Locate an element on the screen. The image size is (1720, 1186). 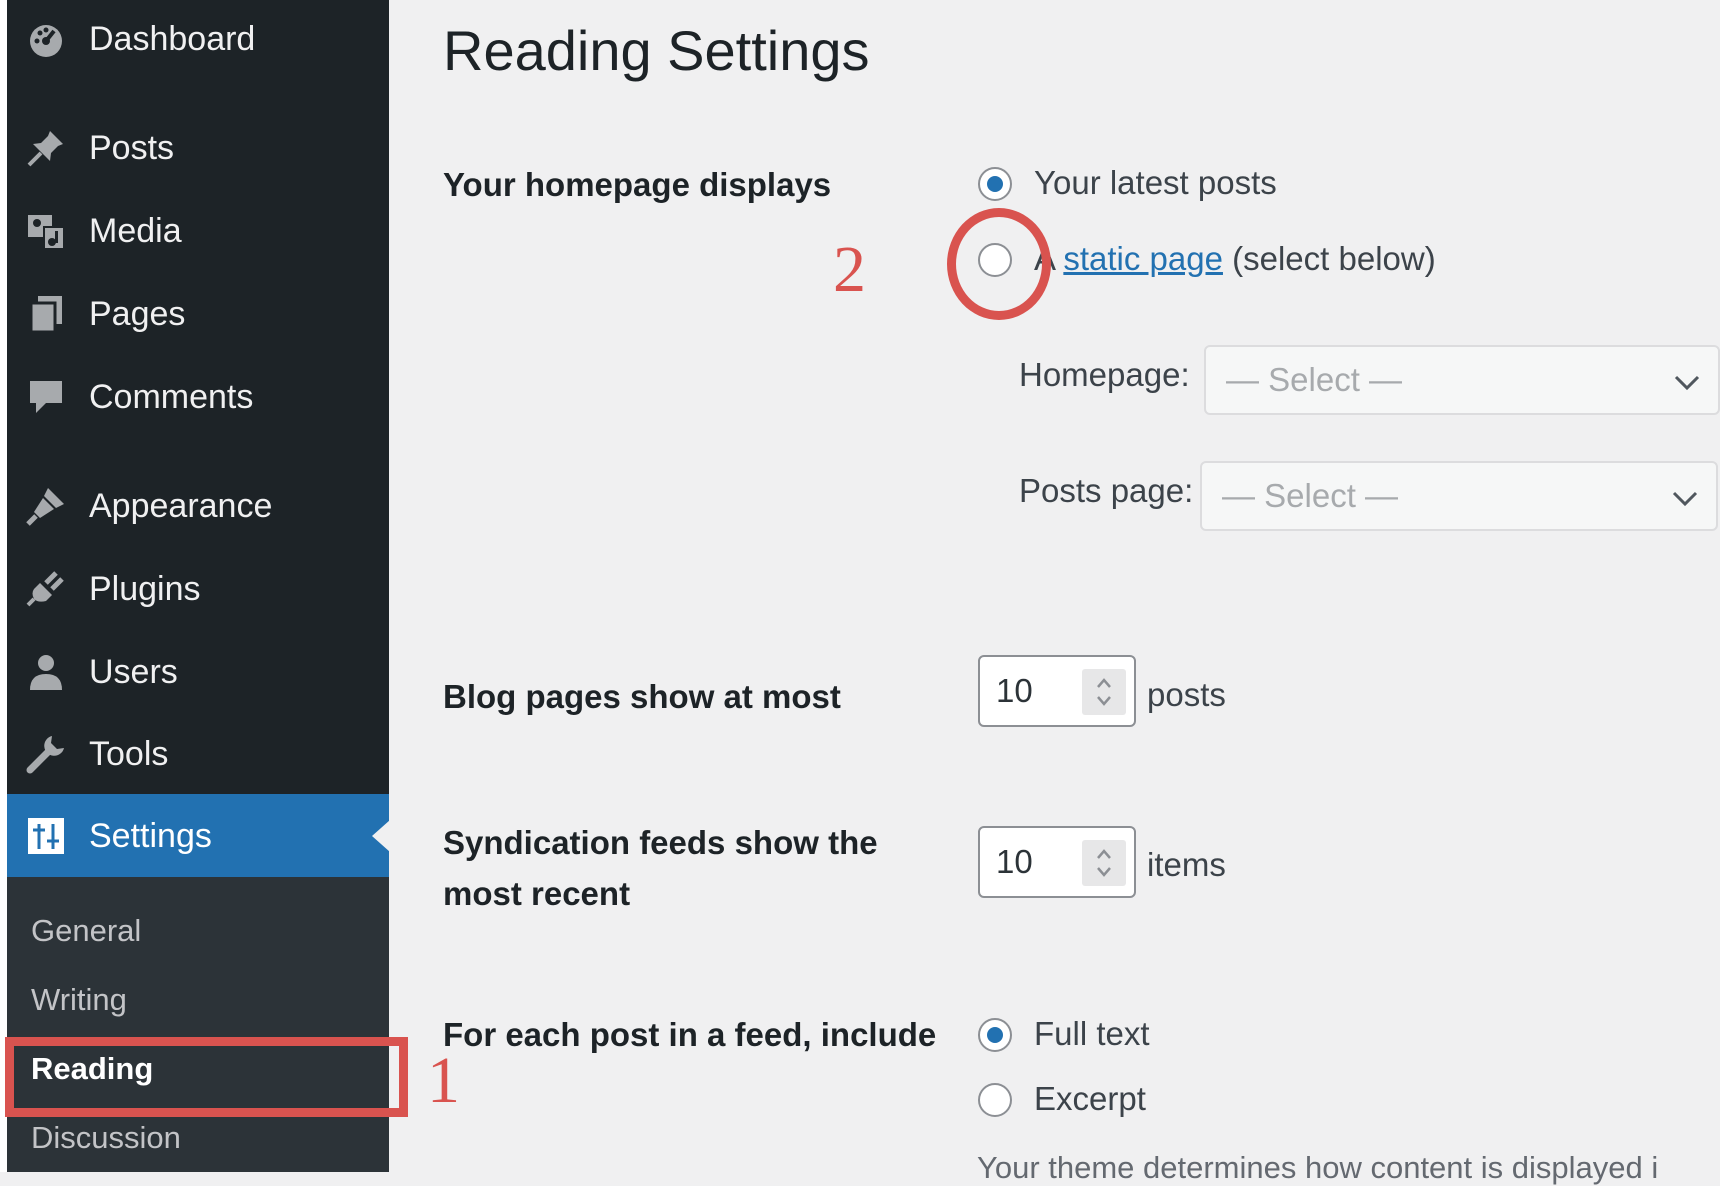
annotation-number-2: 2 is located at coordinates (849, 269).